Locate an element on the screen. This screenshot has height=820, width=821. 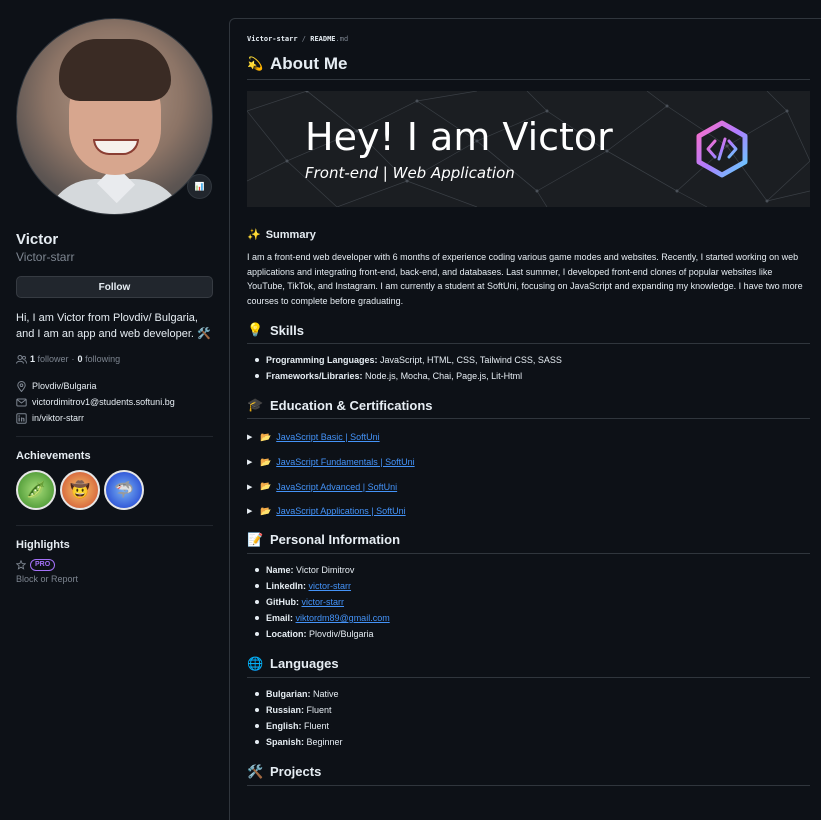
breadcrumb: Victor-starr / README.md is located at coordinates (298, 39).